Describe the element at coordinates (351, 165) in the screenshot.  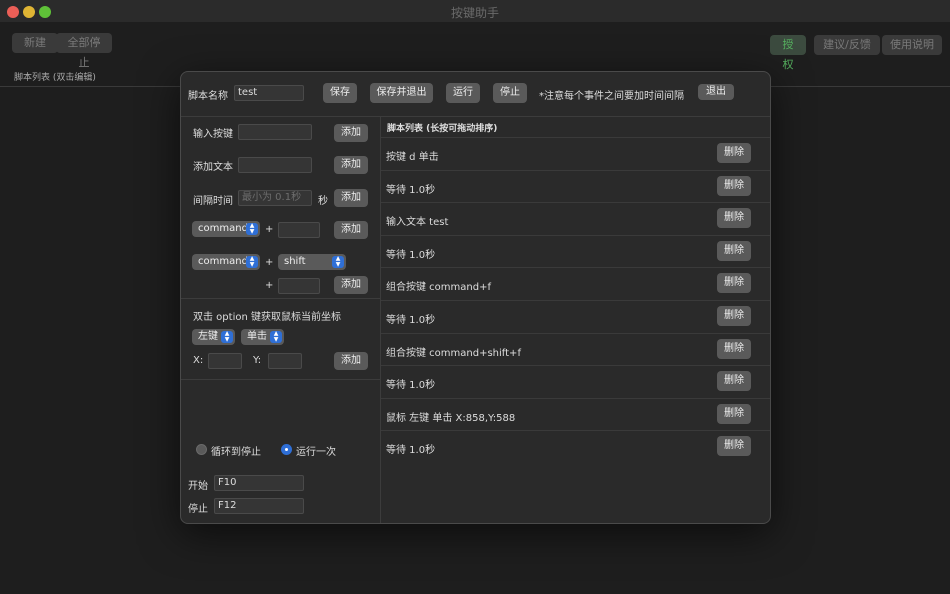
I see `add-text-button: 添加` at that location.